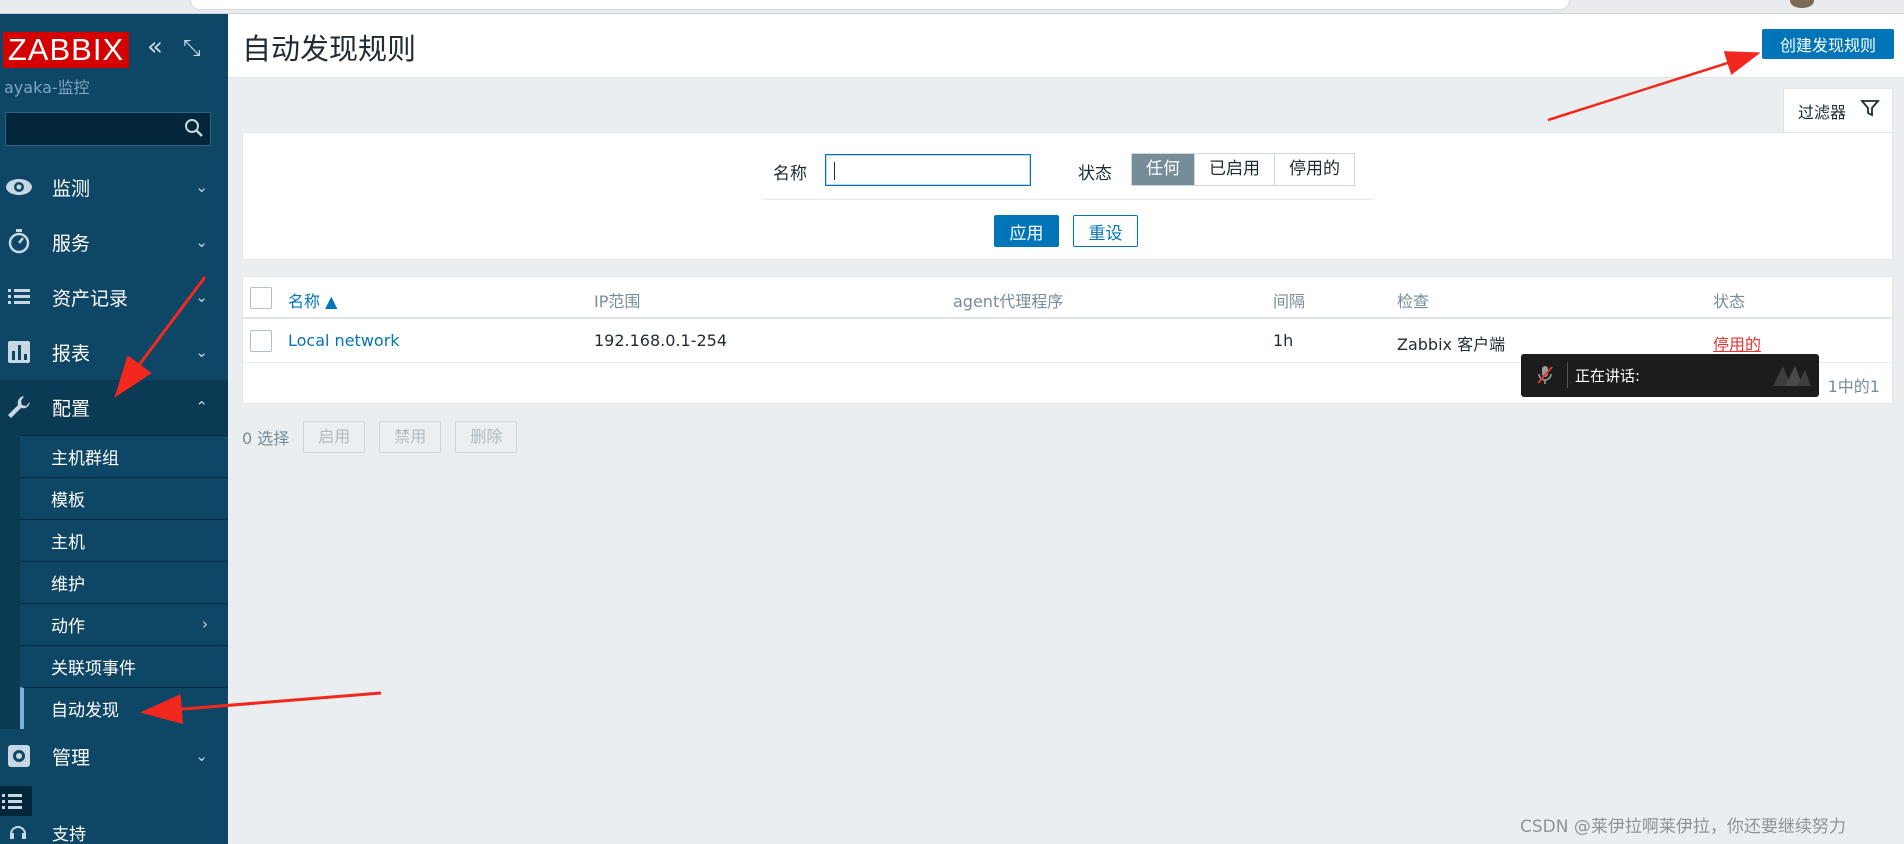  I want to click on mass-action-bar: 0 选择 启用 禁用 删除, so click(380, 437).